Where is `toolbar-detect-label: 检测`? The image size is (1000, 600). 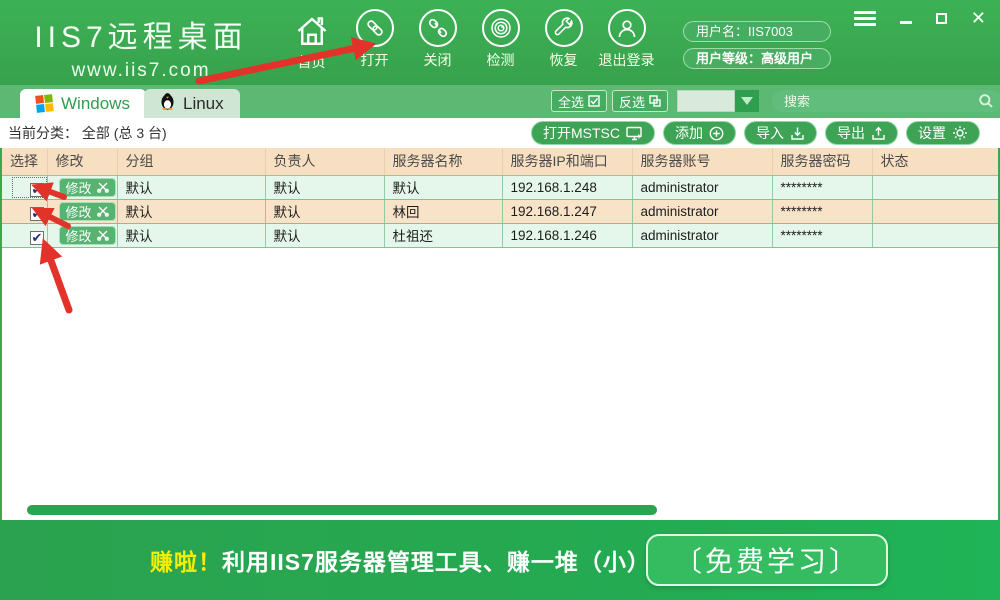
toolbar-detect-label: 检测 is located at coordinates (500, 60).